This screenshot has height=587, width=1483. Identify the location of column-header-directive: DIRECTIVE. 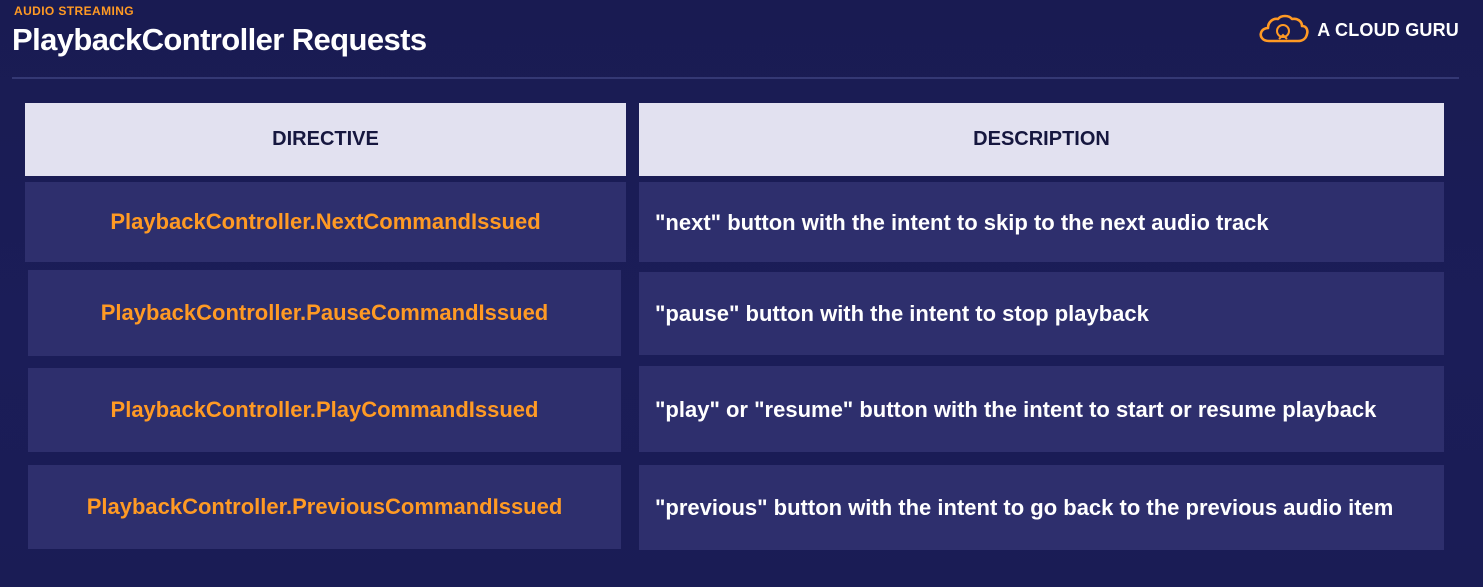
(325, 139).